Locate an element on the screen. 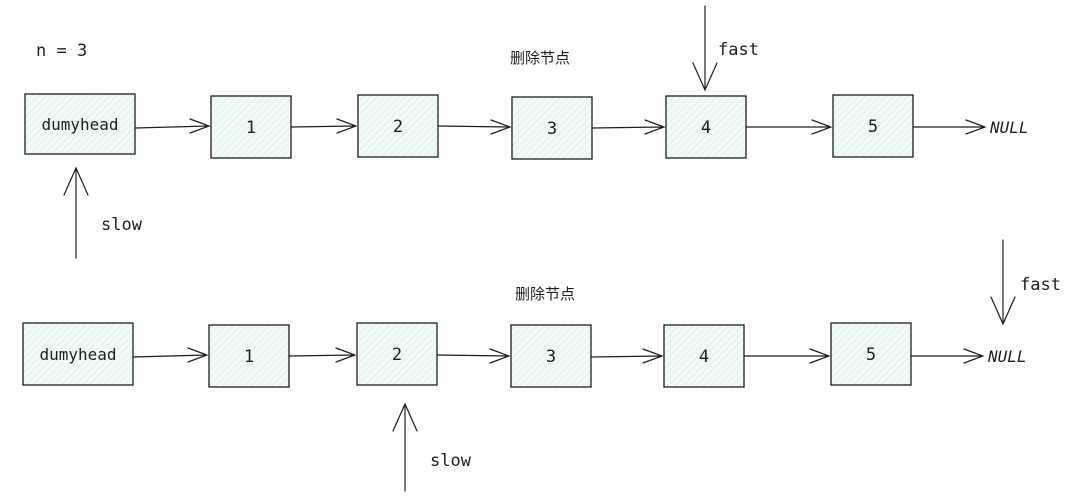  n-label: n = 3 is located at coordinates (61, 51).